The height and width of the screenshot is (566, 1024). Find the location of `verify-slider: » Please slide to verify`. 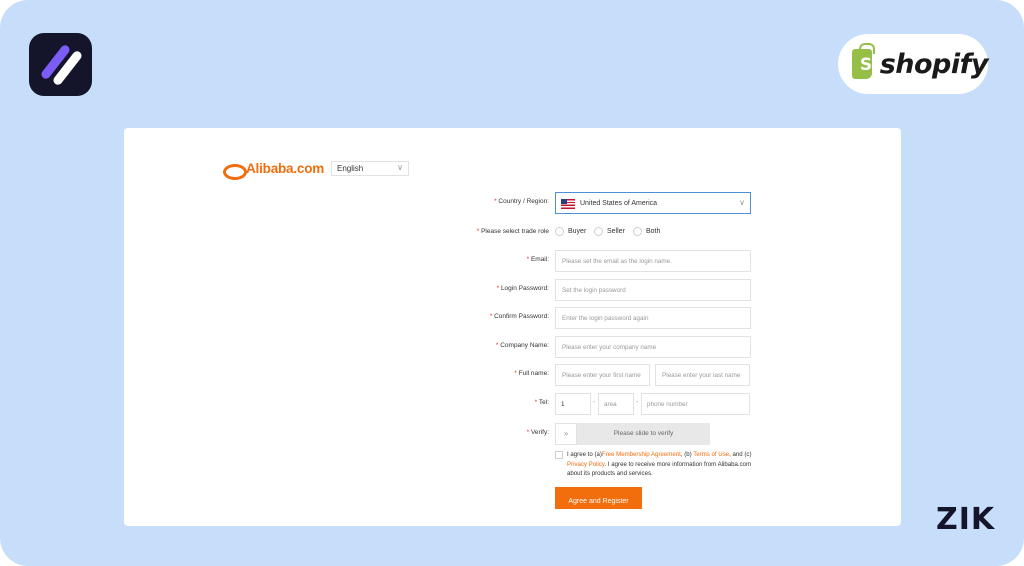

verify-slider: » Please slide to verify is located at coordinates (632, 434).